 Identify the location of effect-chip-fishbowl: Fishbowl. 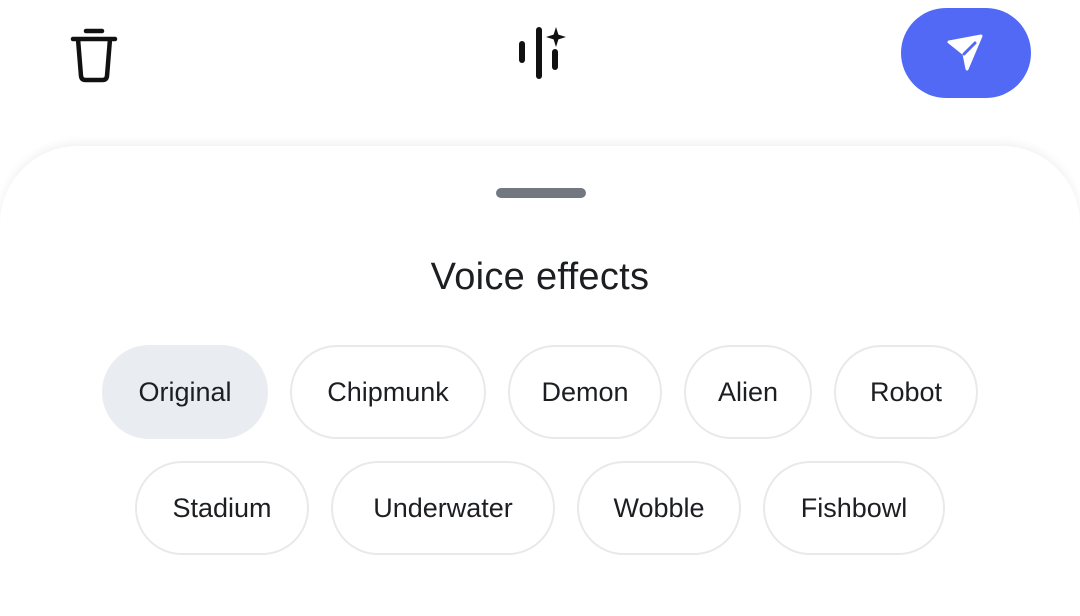
(854, 508).